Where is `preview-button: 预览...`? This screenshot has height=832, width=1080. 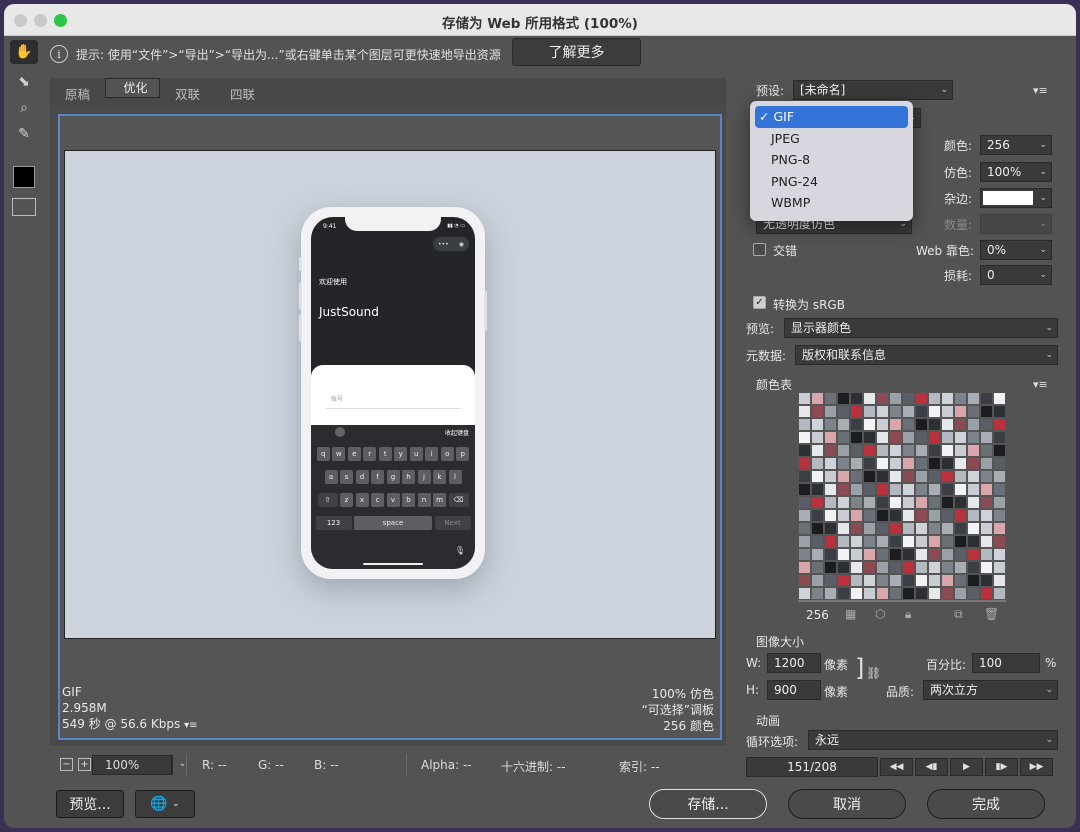 preview-button: 预览... is located at coordinates (90, 804).